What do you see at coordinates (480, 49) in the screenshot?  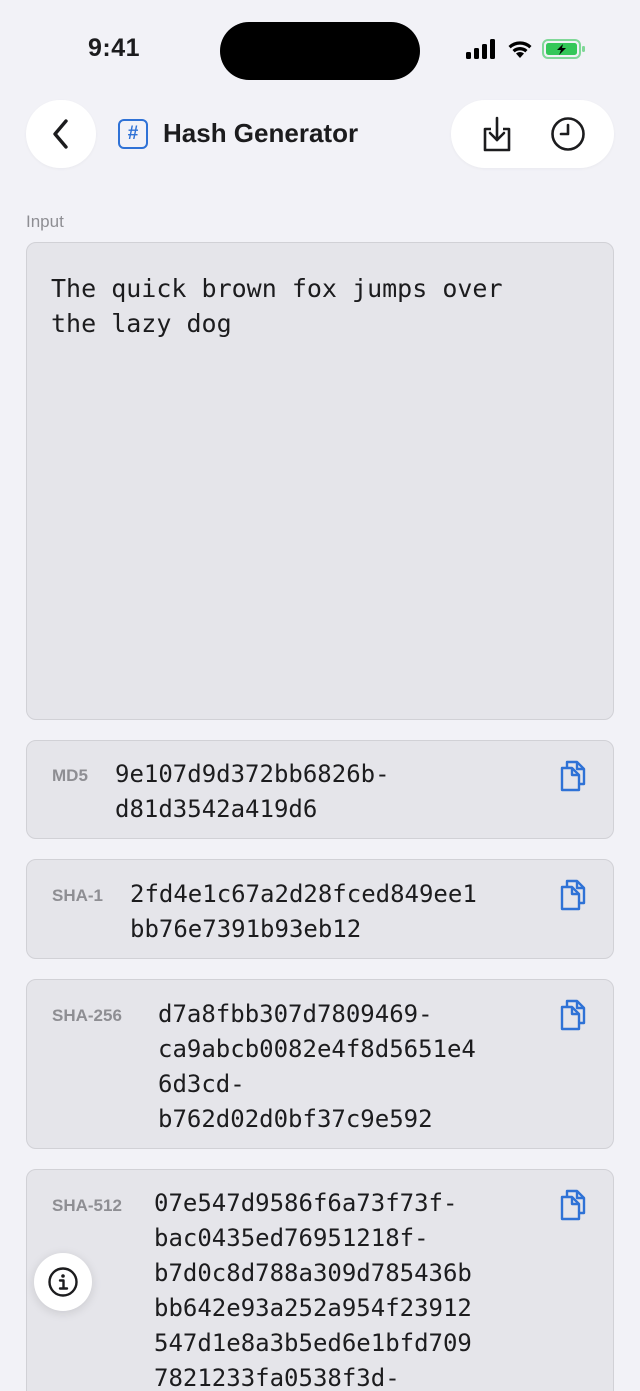 I see `signal-icon` at bounding box center [480, 49].